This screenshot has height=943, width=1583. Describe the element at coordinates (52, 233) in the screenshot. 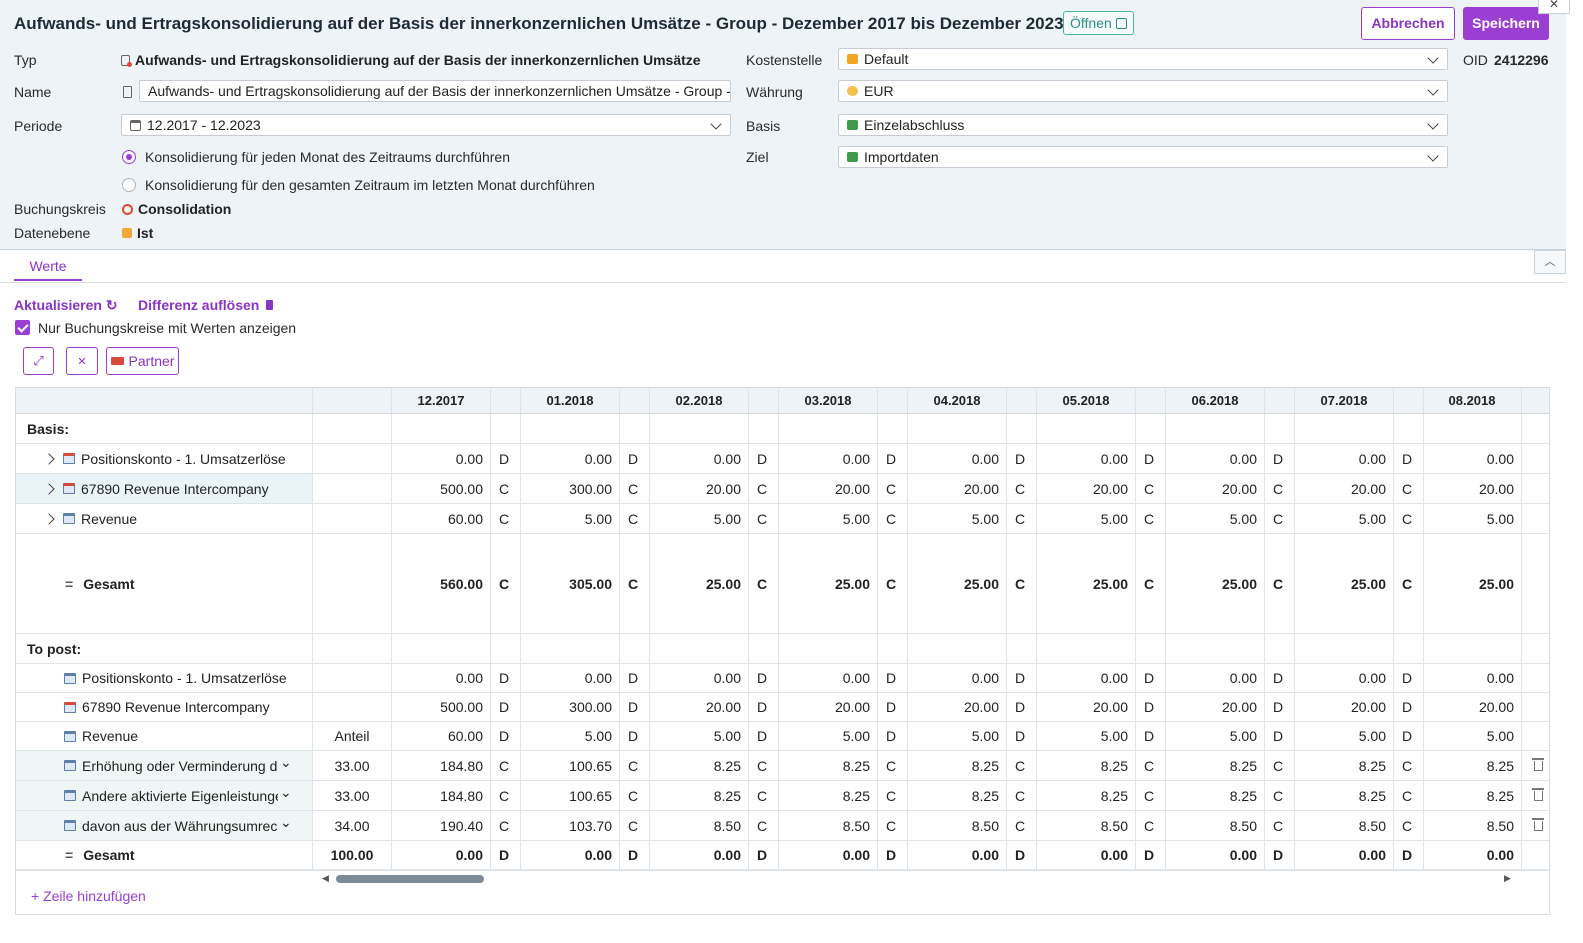

I see `data-level-label: Datenebene` at that location.